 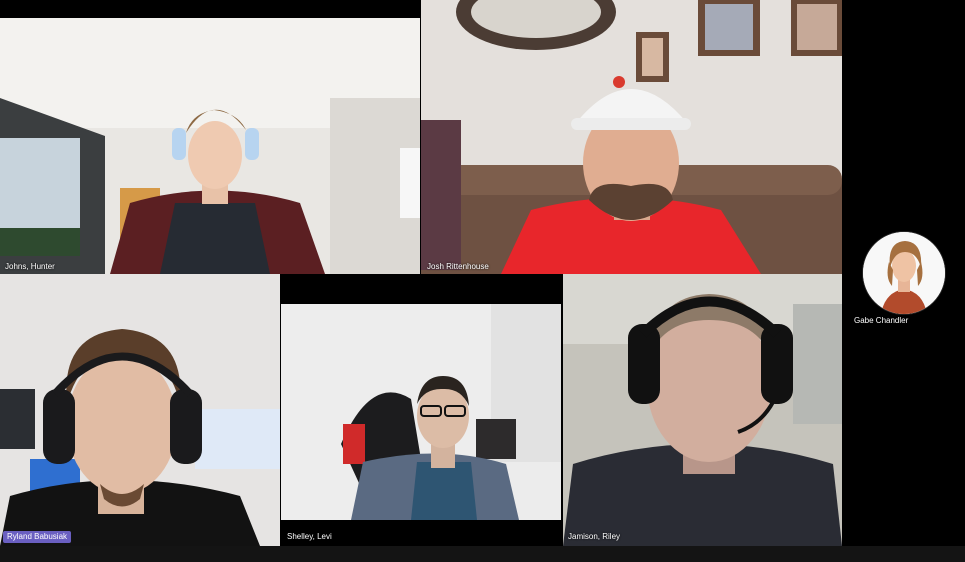 I want to click on participant-name-label: Josh Rittenhouse, so click(x=458, y=266).